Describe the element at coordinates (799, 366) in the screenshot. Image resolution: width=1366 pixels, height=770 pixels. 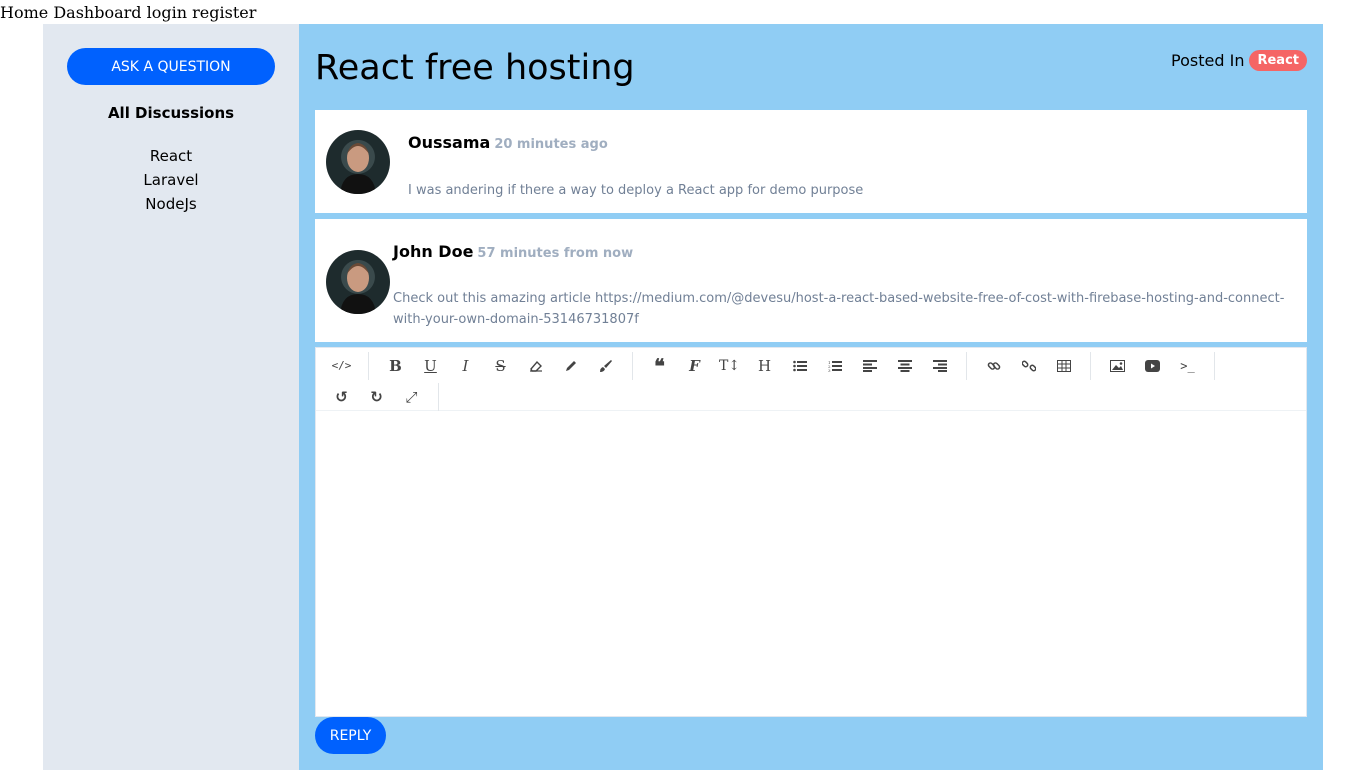
I see `bullet-list-icon` at that location.